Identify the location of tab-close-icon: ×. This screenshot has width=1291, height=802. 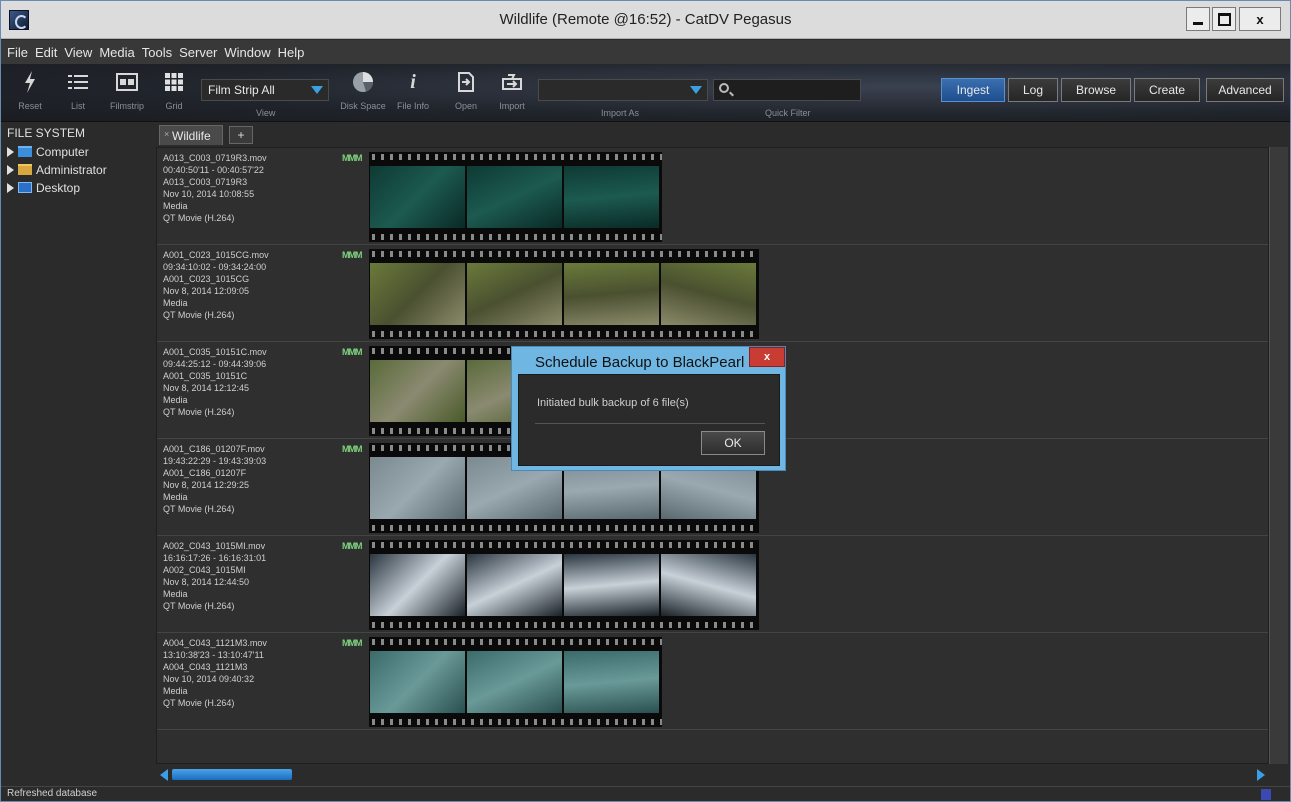
(166, 134).